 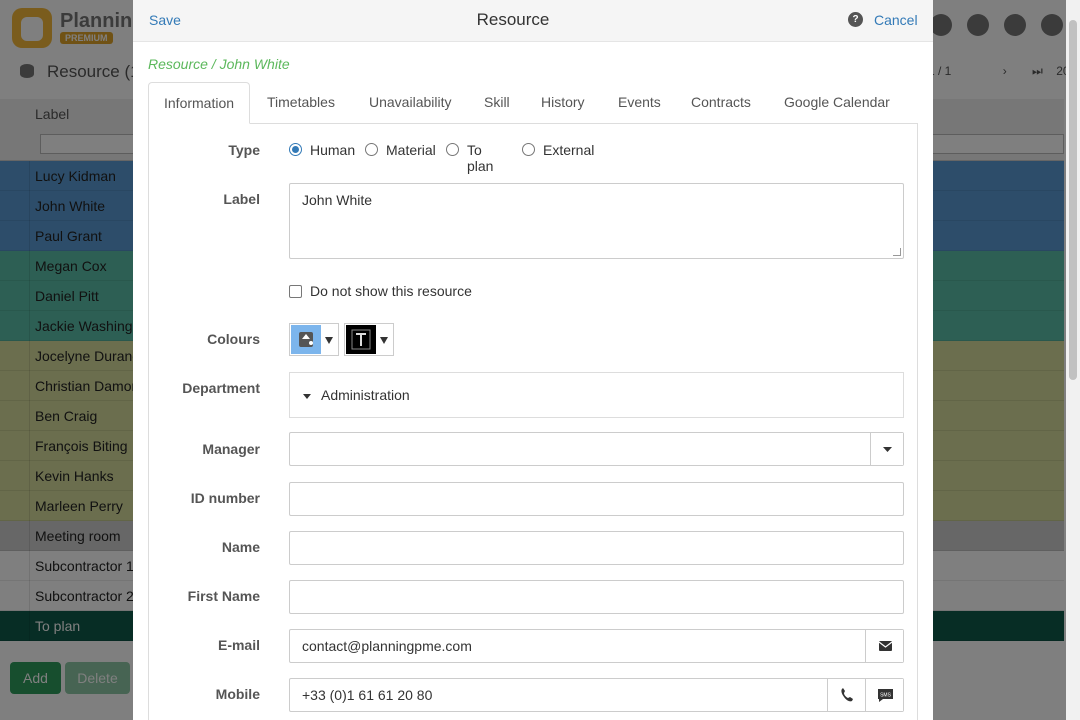 What do you see at coordinates (563, 103) in the screenshot?
I see `tab-history: History` at bounding box center [563, 103].